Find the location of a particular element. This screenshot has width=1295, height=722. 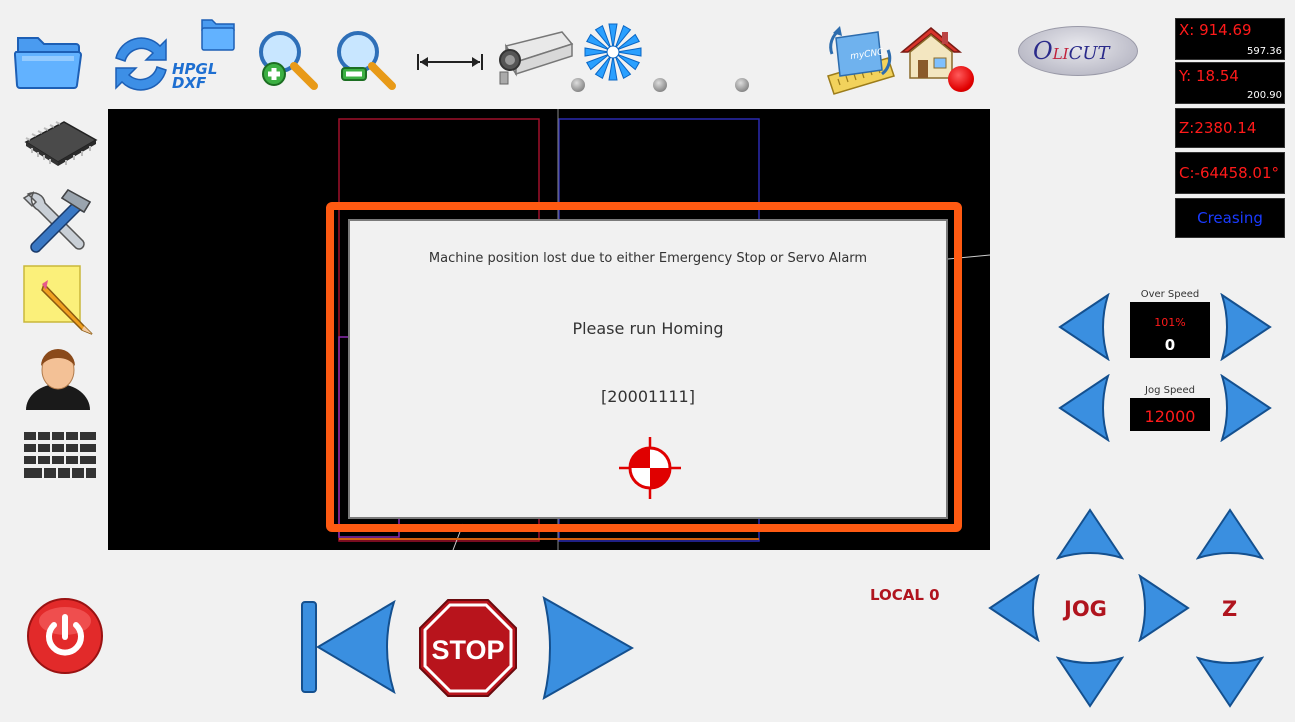

measure-arrow-icon is located at coordinates (450, 62).